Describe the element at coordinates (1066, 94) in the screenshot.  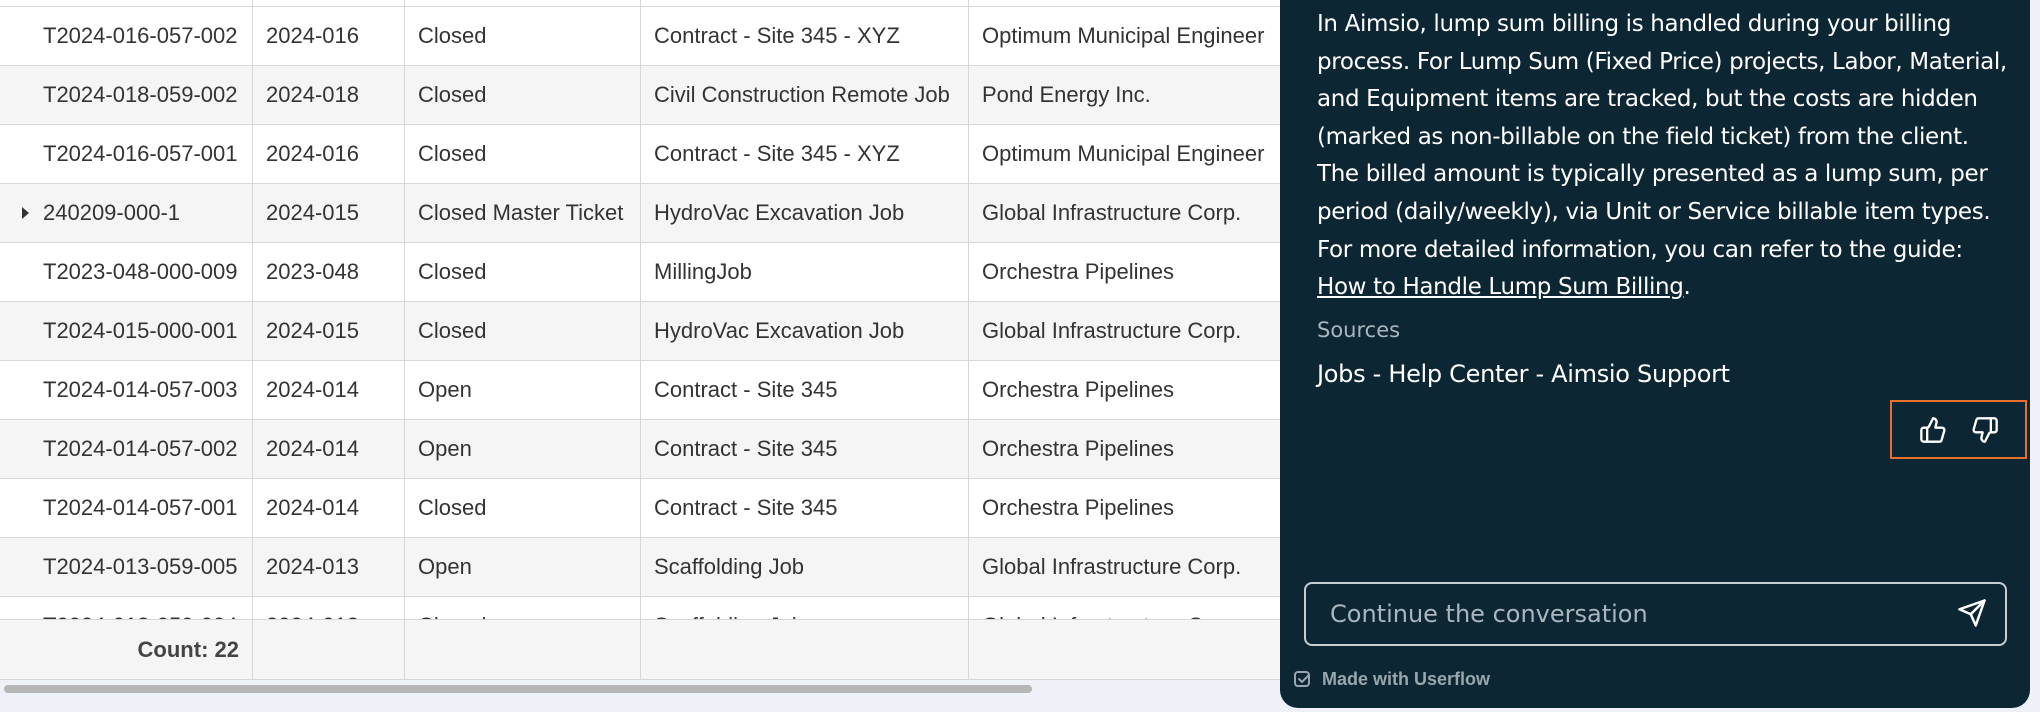
I see `client-cell: Pond Energy Inc.` at that location.